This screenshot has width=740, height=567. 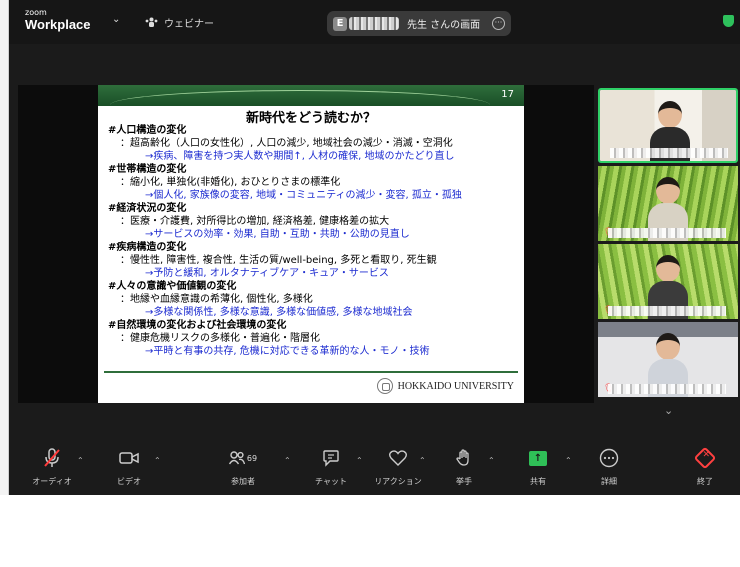 I want to click on chat-label: チャット, so click(x=331, y=481).